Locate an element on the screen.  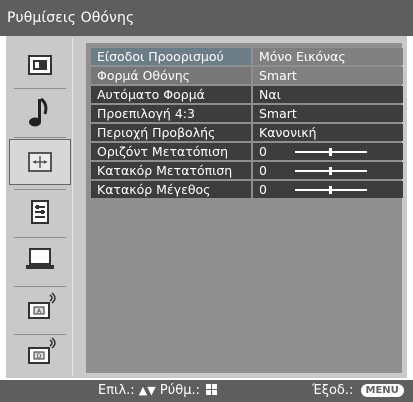
setting-label: Προεπιλογή 4:3 is located at coordinates (171, 113).